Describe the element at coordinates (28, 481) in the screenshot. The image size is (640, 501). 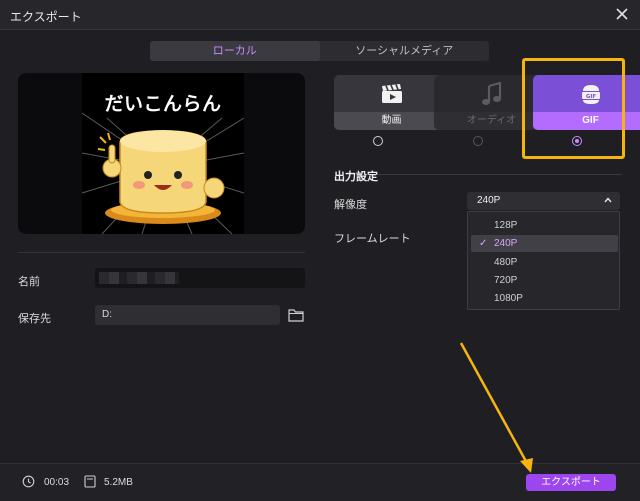
I see `clock-icon` at that location.